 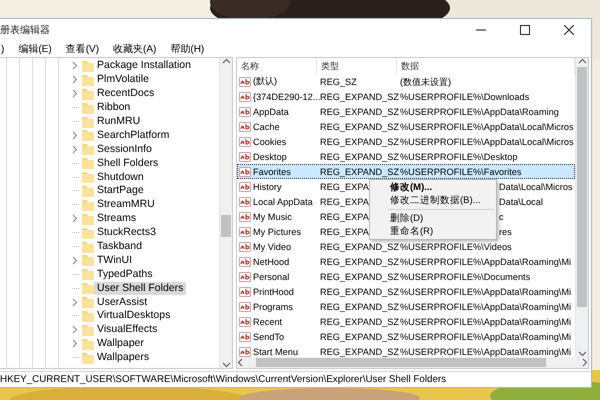 I want to click on value-type: REG_EXPA, so click(x=344, y=186).